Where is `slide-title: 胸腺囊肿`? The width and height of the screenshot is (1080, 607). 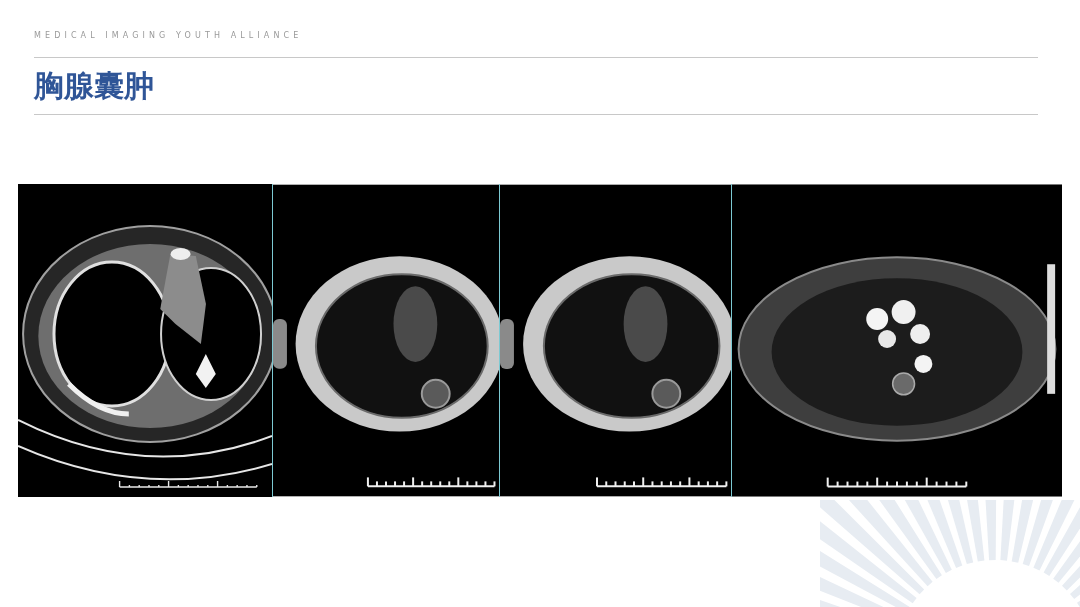
slide-title: 胸腺囊肿 is located at coordinates (94, 86).